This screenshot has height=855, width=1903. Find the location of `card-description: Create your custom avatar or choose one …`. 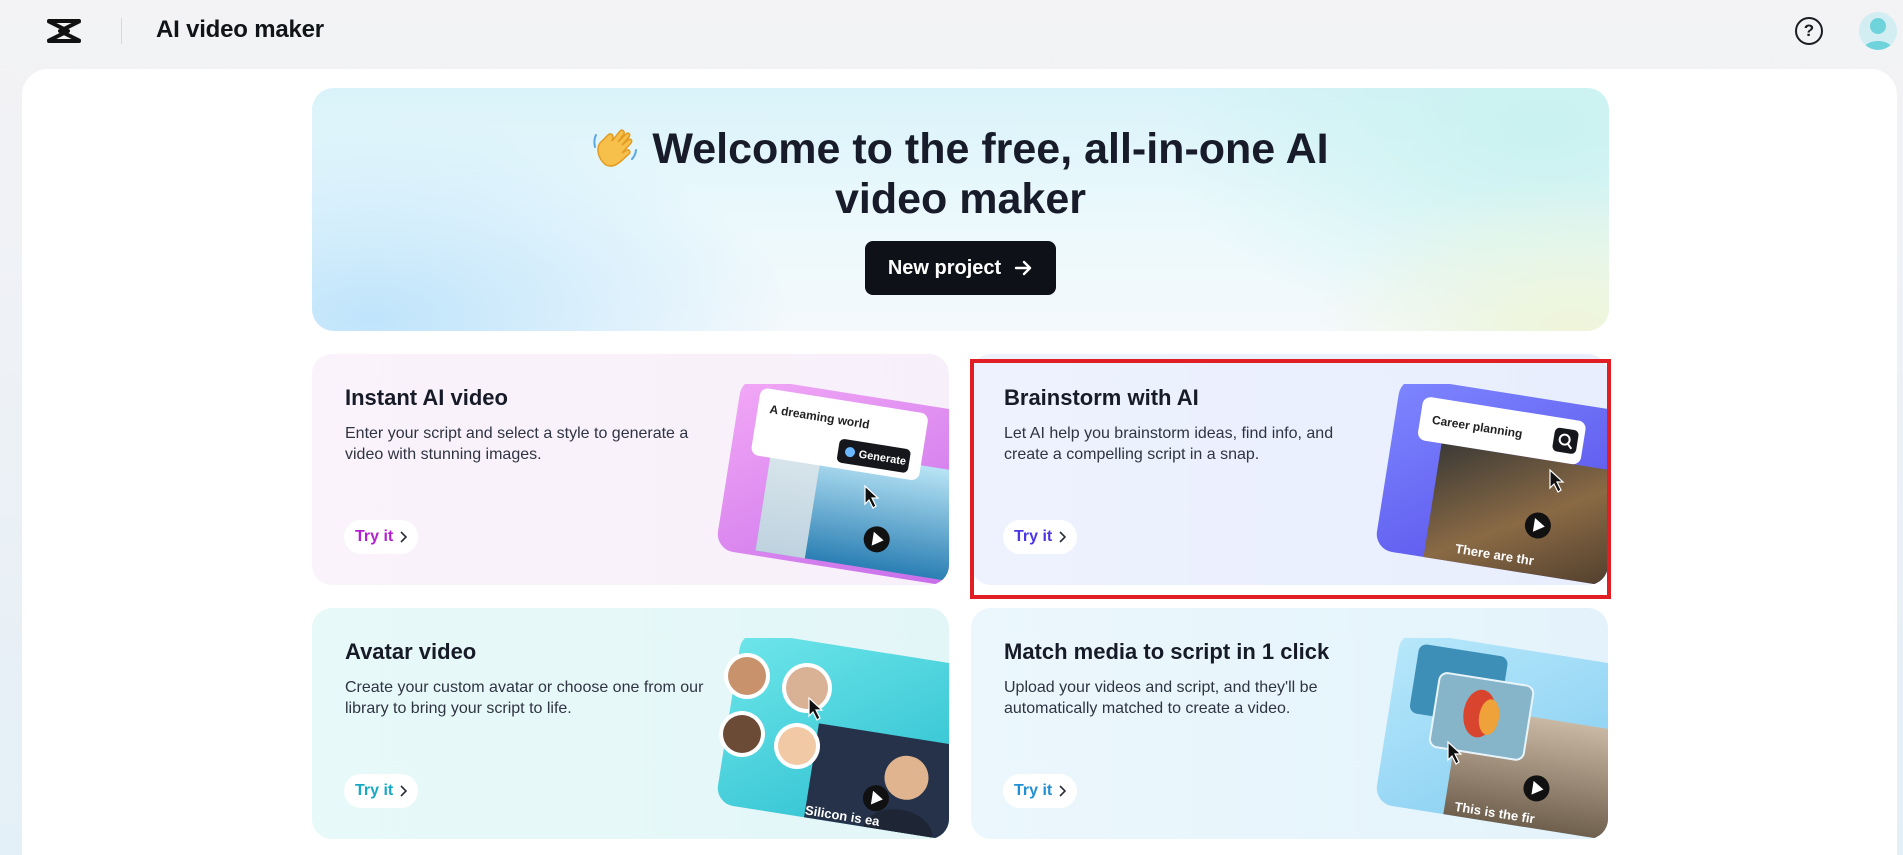

card-description: Create your custom avatar or choose one … is located at coordinates (524, 698).